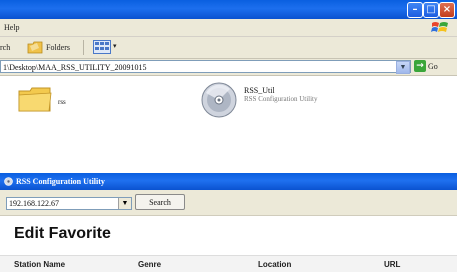 Image resolution: width=457 pixels, height=272 pixels. Describe the element at coordinates (60, 181) in the screenshot. I see `window-title: RSS Configuration Utility` at that location.